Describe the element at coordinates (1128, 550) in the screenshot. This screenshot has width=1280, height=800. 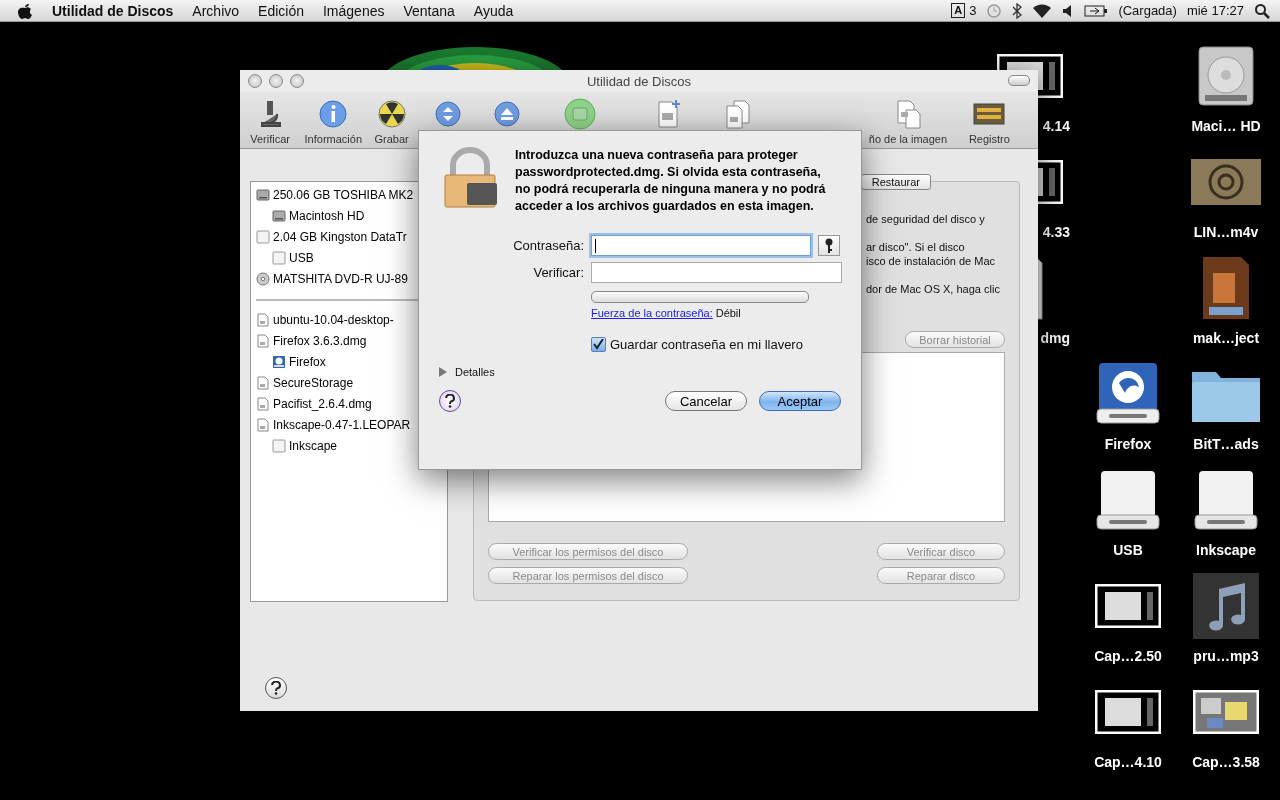
I see `desktop-icon-label: USB` at that location.